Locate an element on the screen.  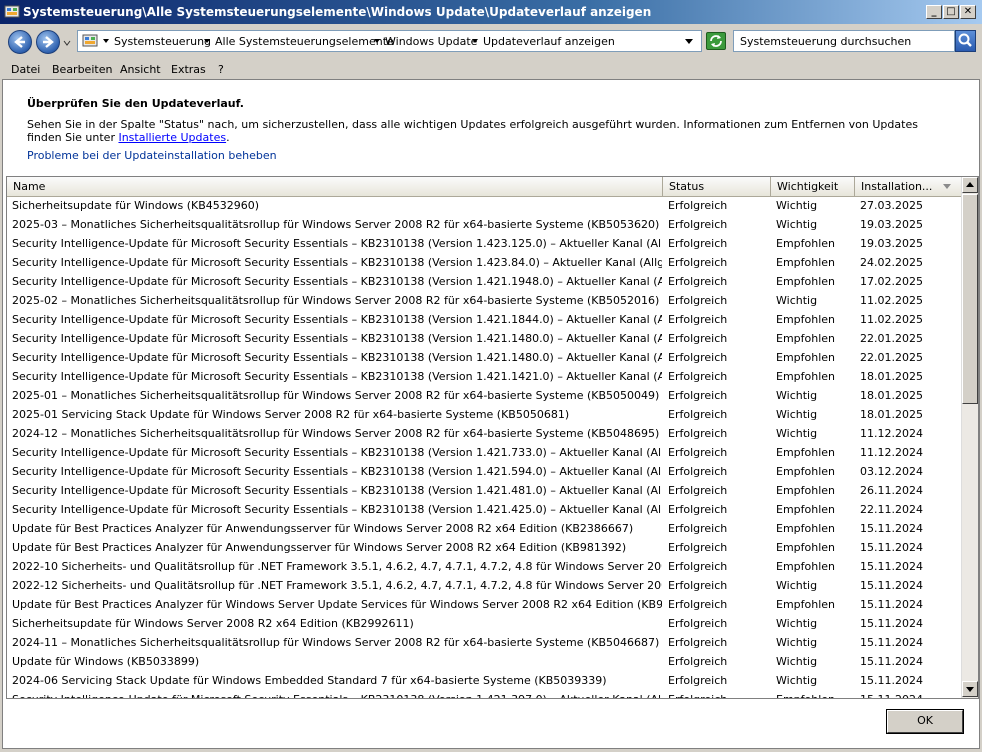
column-header-importance: Wichtigkeit is located at coordinates (813, 186).